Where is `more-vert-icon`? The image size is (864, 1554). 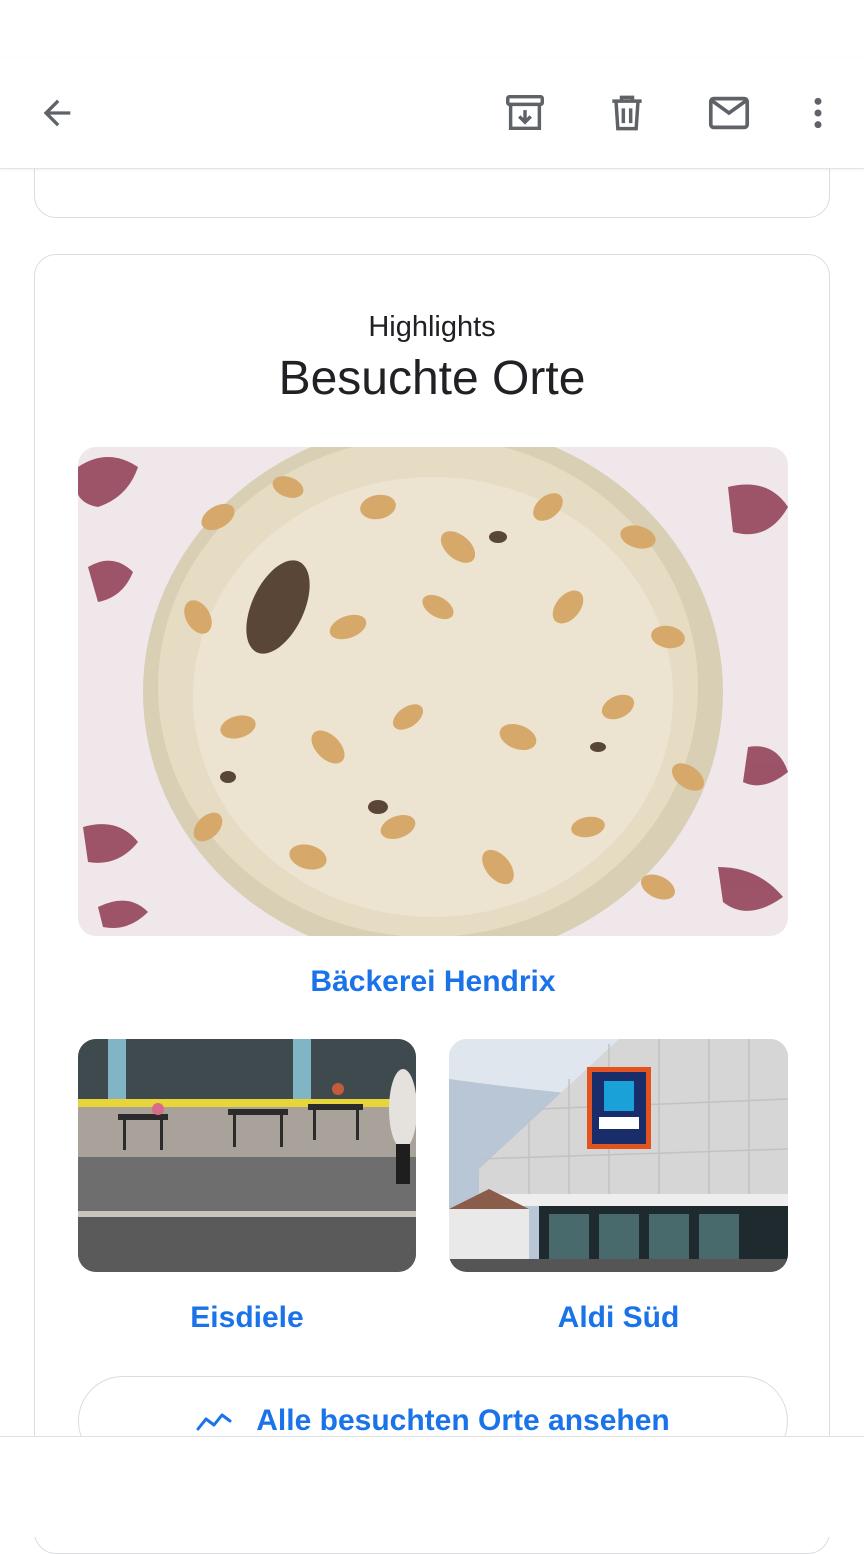
more-vert-icon is located at coordinates (818, 113).